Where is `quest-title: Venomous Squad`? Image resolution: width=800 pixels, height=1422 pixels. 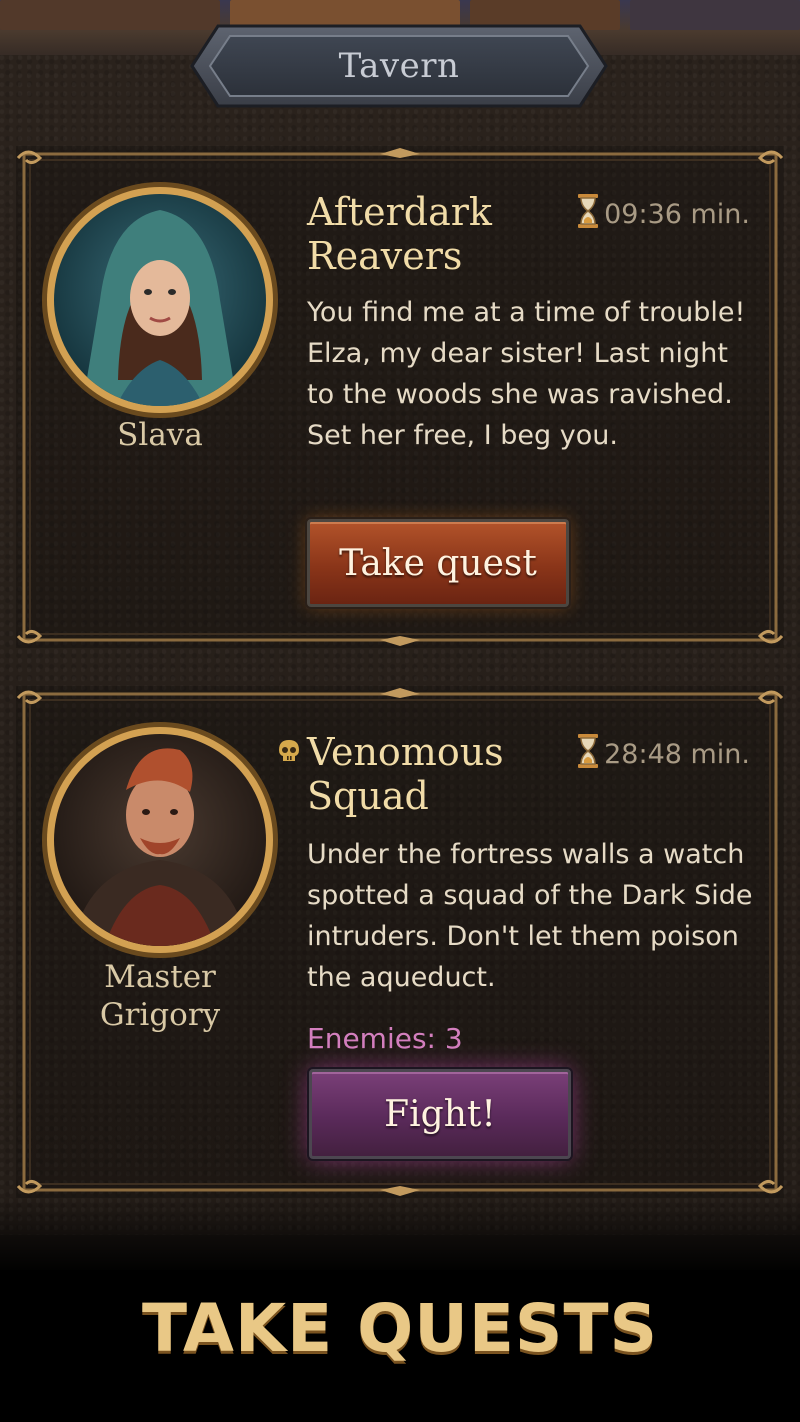 quest-title: Venomous Squad is located at coordinates (432, 774).